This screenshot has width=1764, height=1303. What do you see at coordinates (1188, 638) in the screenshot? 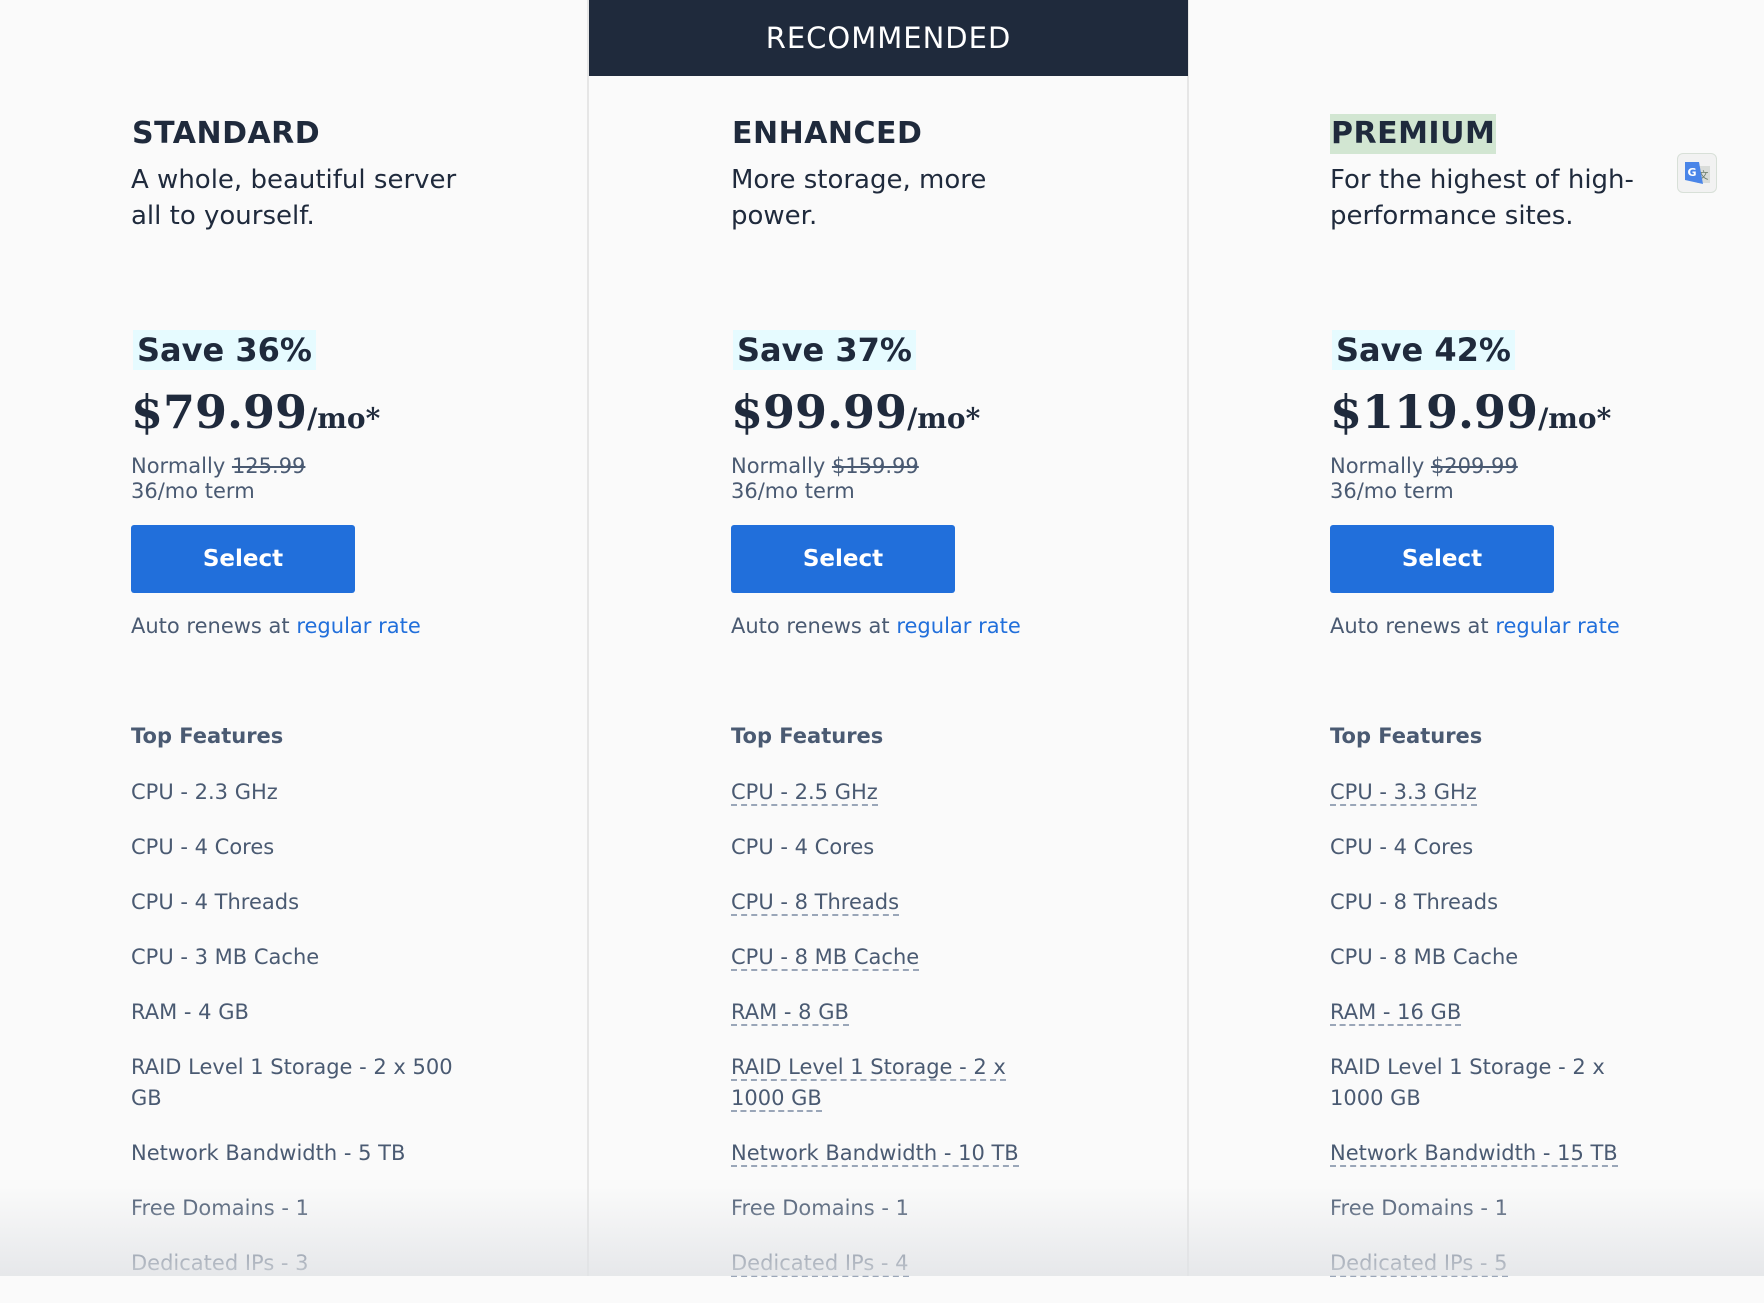
I see `column-divider-right` at bounding box center [1188, 638].